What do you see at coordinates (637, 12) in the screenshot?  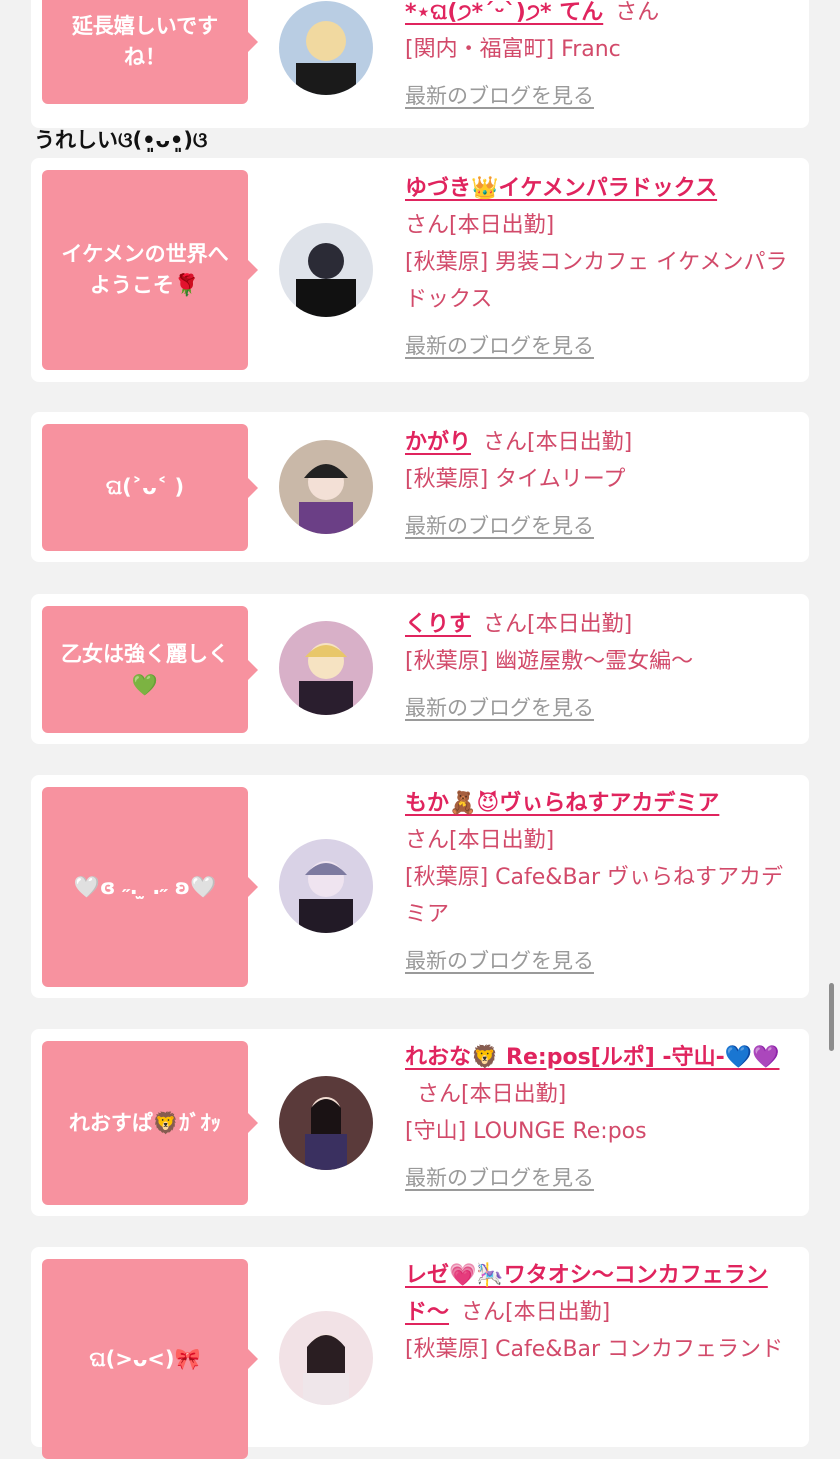 I see `san-label: さん` at bounding box center [637, 12].